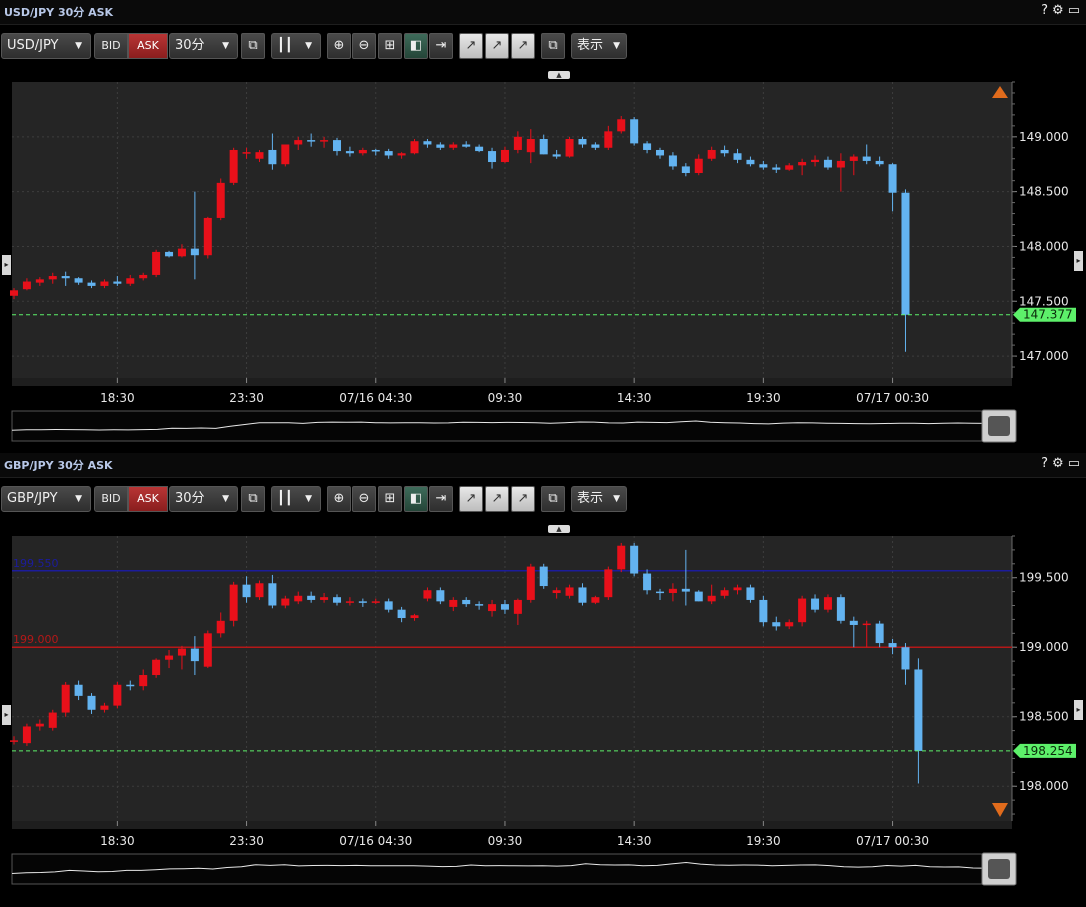 The height and width of the screenshot is (907, 1086). Describe the element at coordinates (308, 46) in the screenshot. I see `chevron-down-icon: ▼` at that location.